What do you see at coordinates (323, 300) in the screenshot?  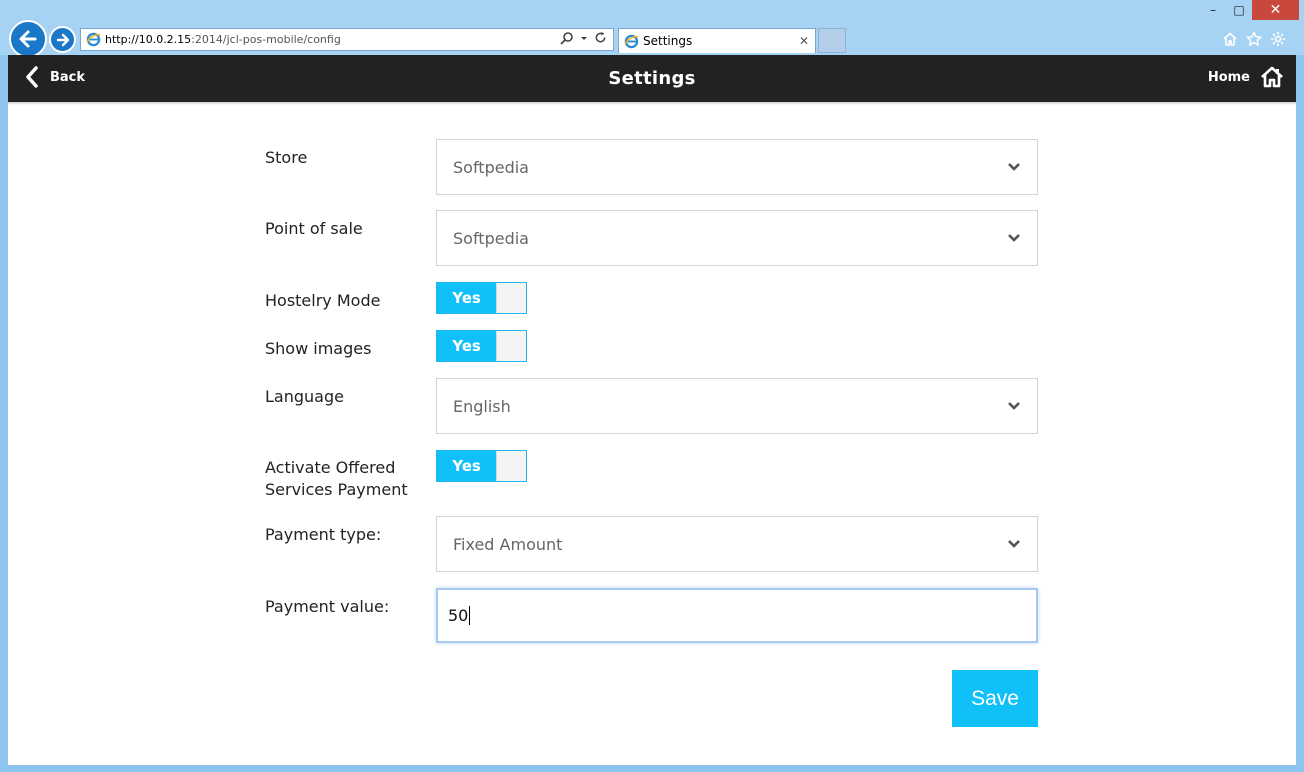 I see `hostelry-mode-label: Hostelry Mode` at bounding box center [323, 300].